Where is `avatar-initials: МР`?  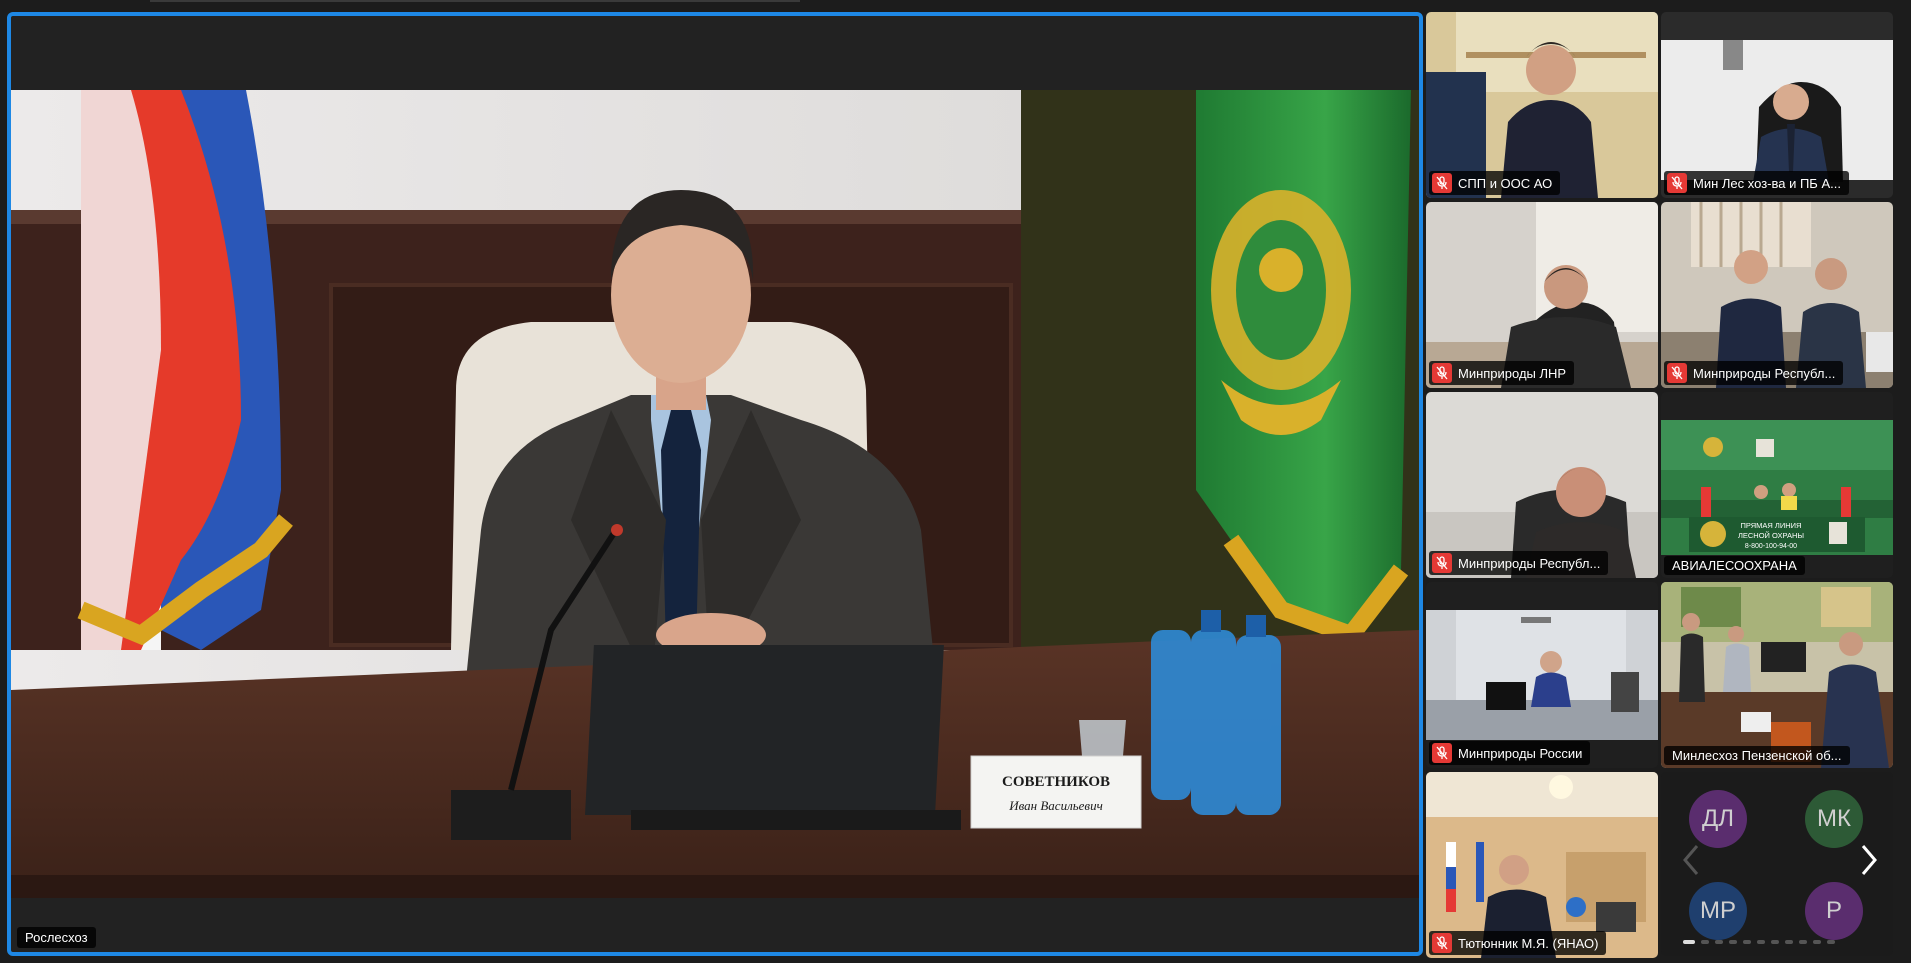
avatar-initials: МР is located at coordinates (1718, 910).